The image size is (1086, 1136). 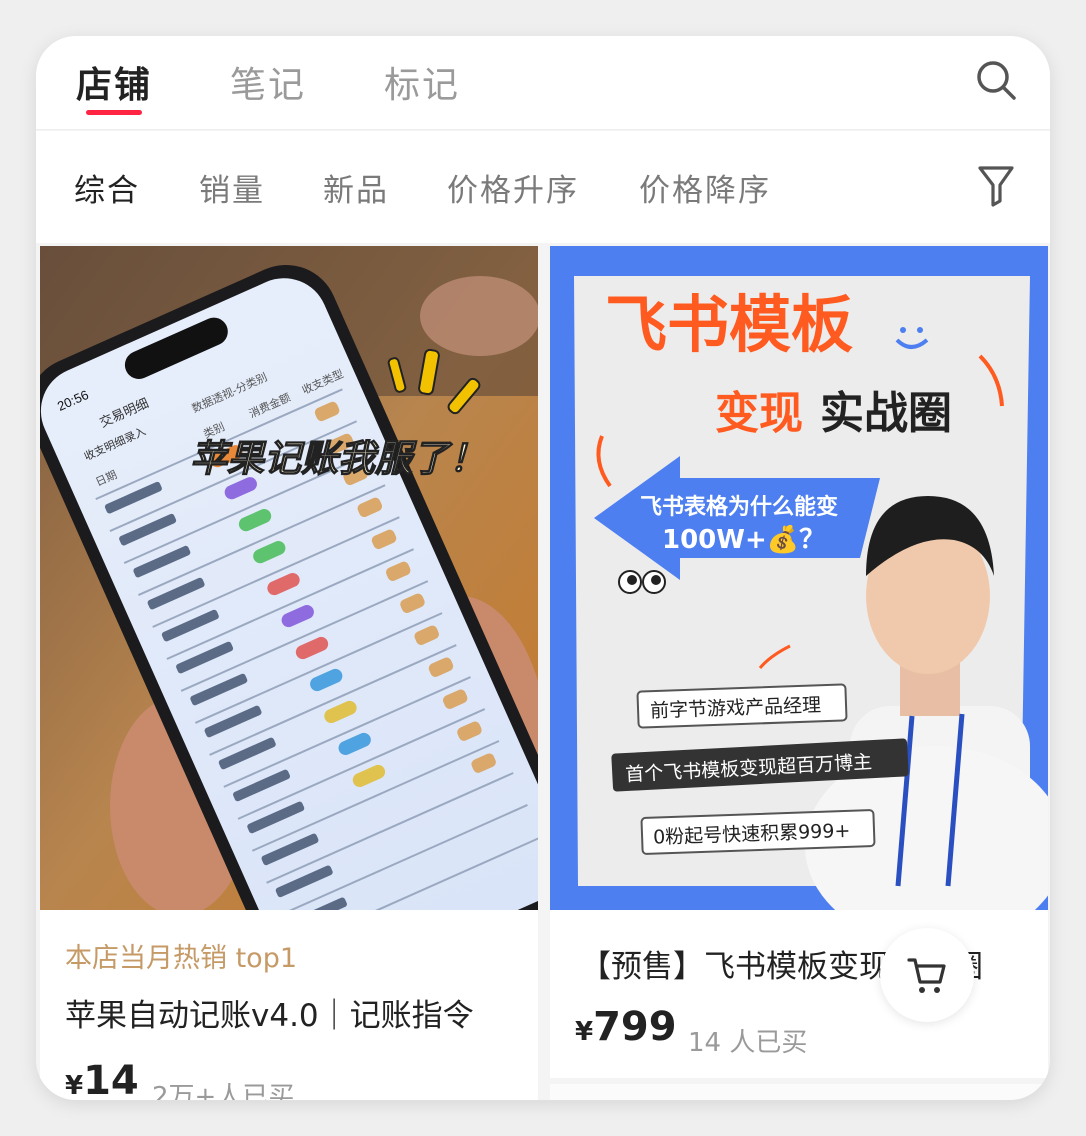 I want to click on filter-button, so click(x=996, y=186).